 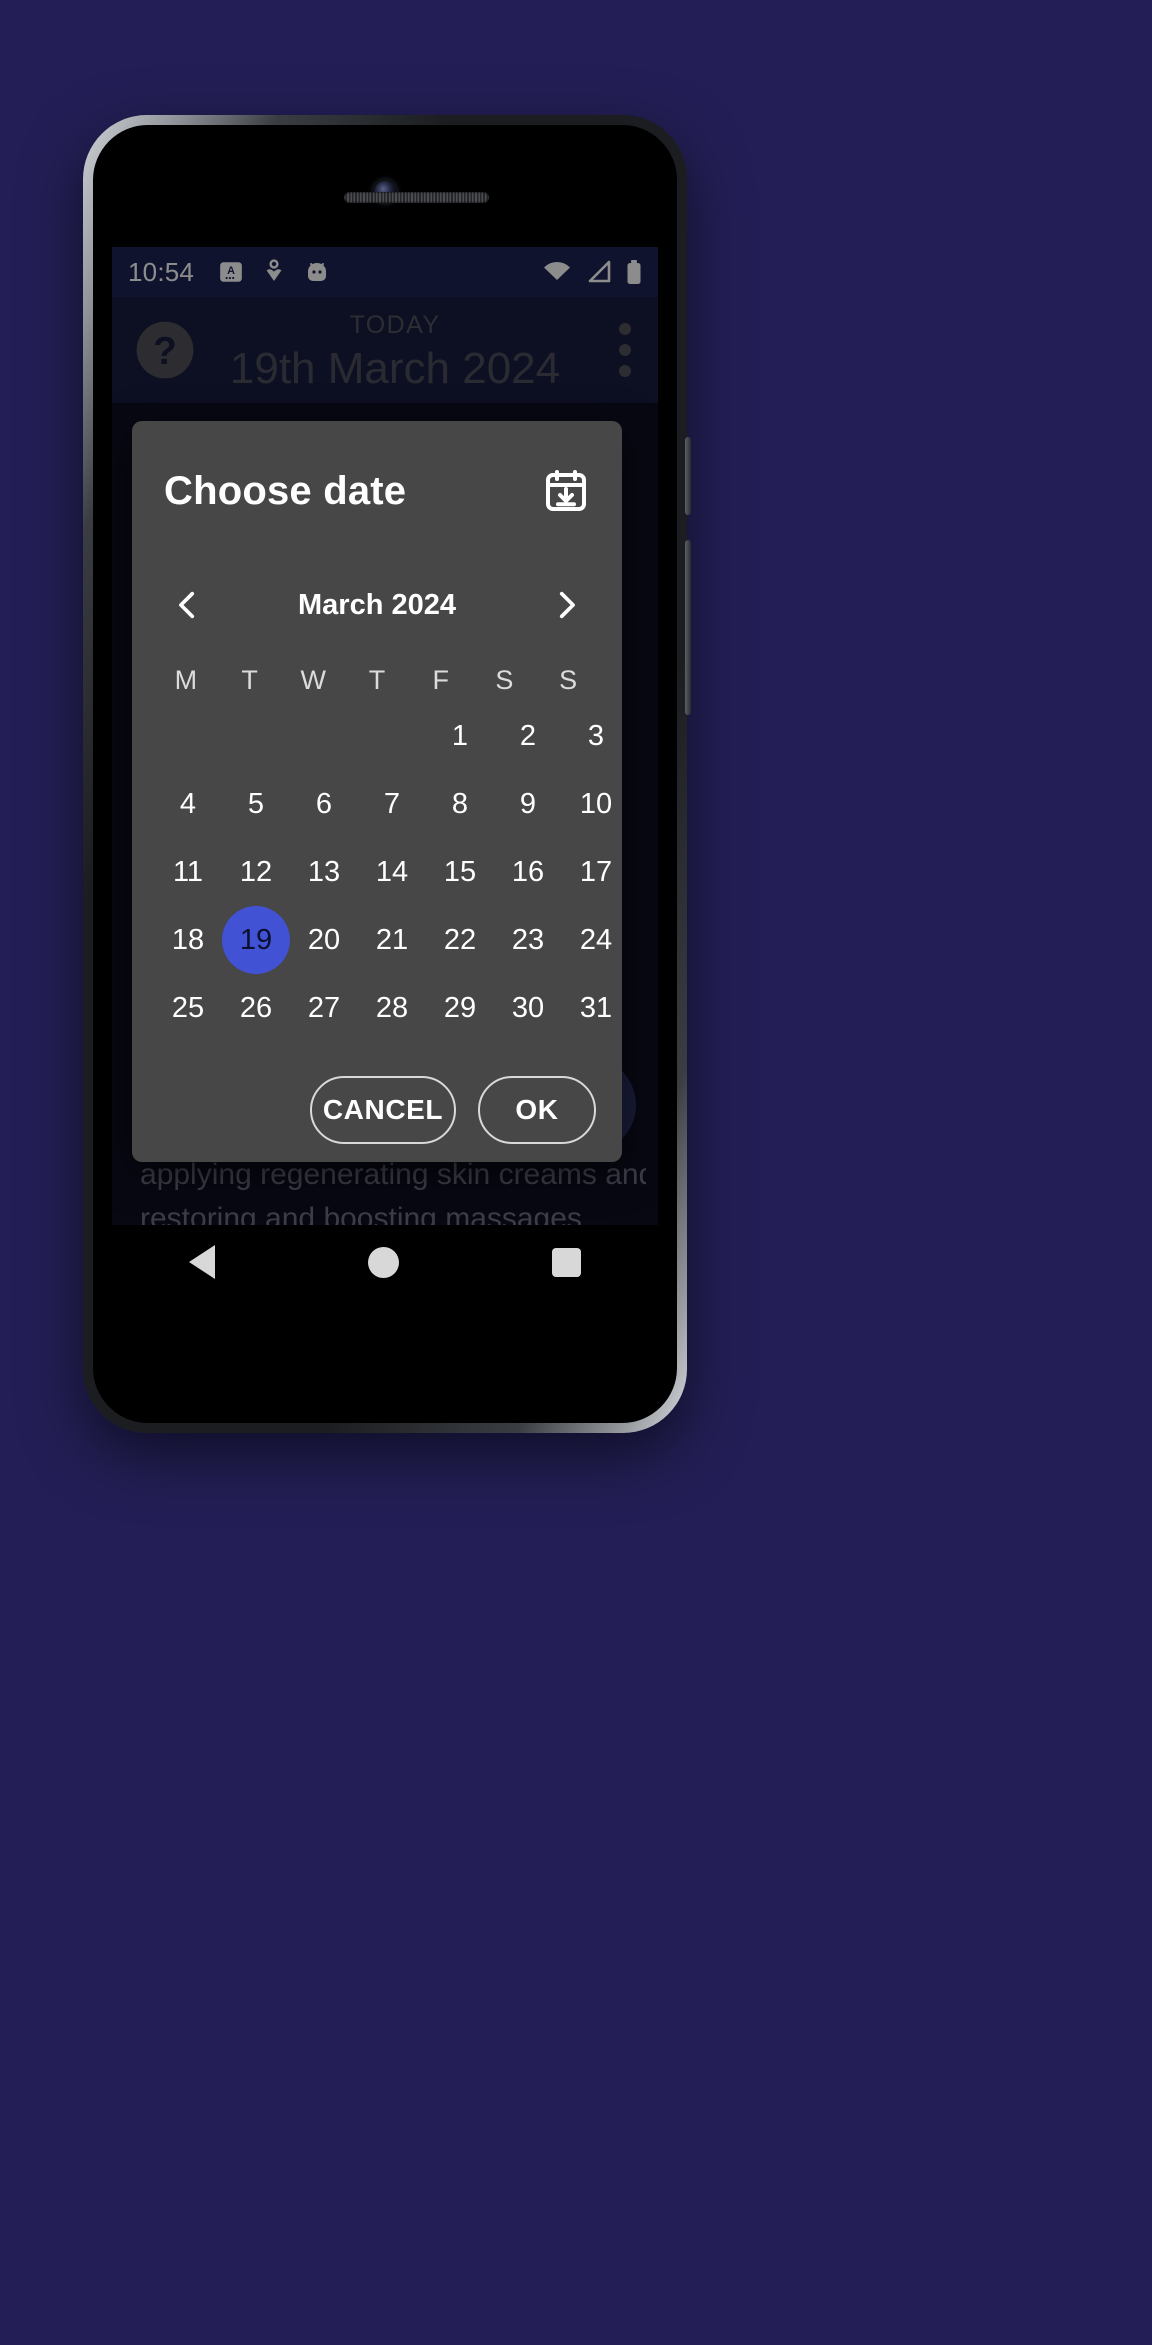 I want to click on calendar-day-label: 16, so click(x=528, y=871).